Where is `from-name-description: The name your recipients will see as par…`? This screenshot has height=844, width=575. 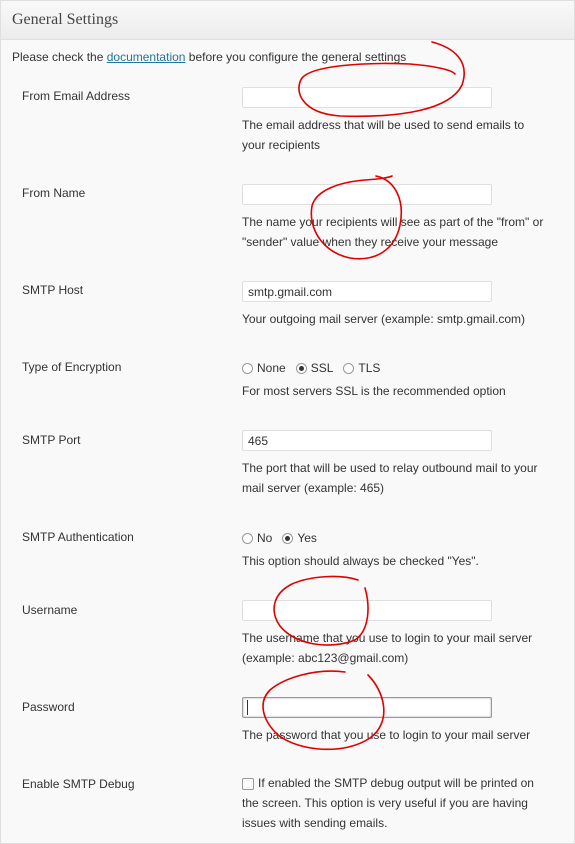 from-name-description: The name your recipients will see as par… is located at coordinates (402, 232).